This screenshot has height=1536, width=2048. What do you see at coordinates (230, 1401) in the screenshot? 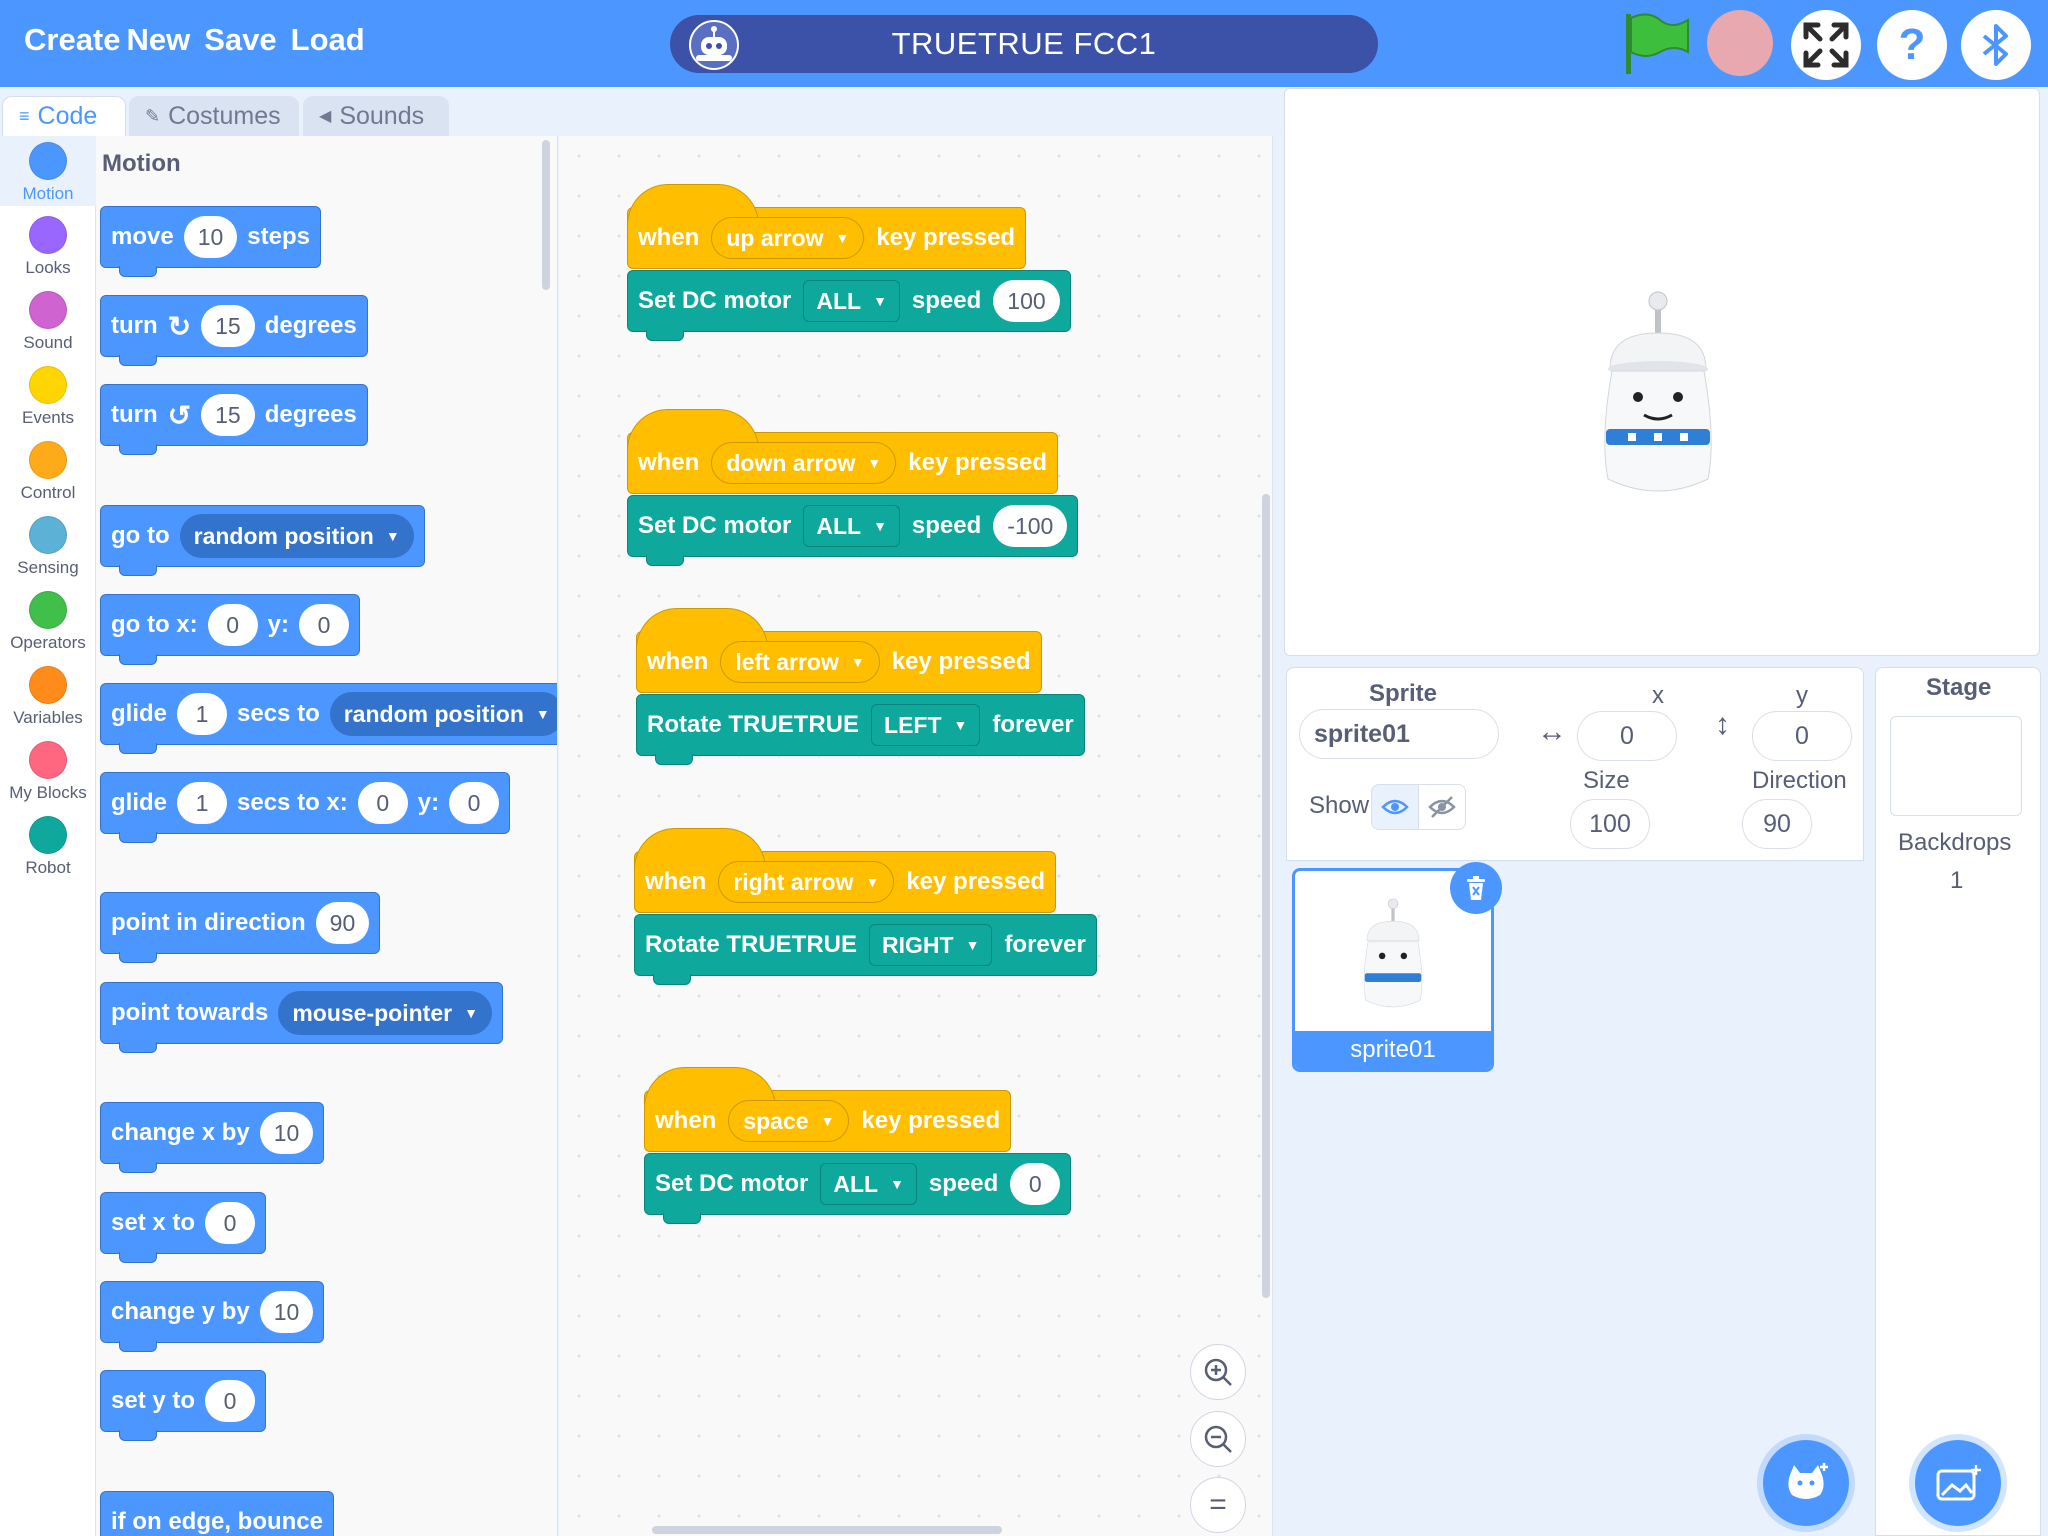
I see `y-value-input: 0` at bounding box center [230, 1401].